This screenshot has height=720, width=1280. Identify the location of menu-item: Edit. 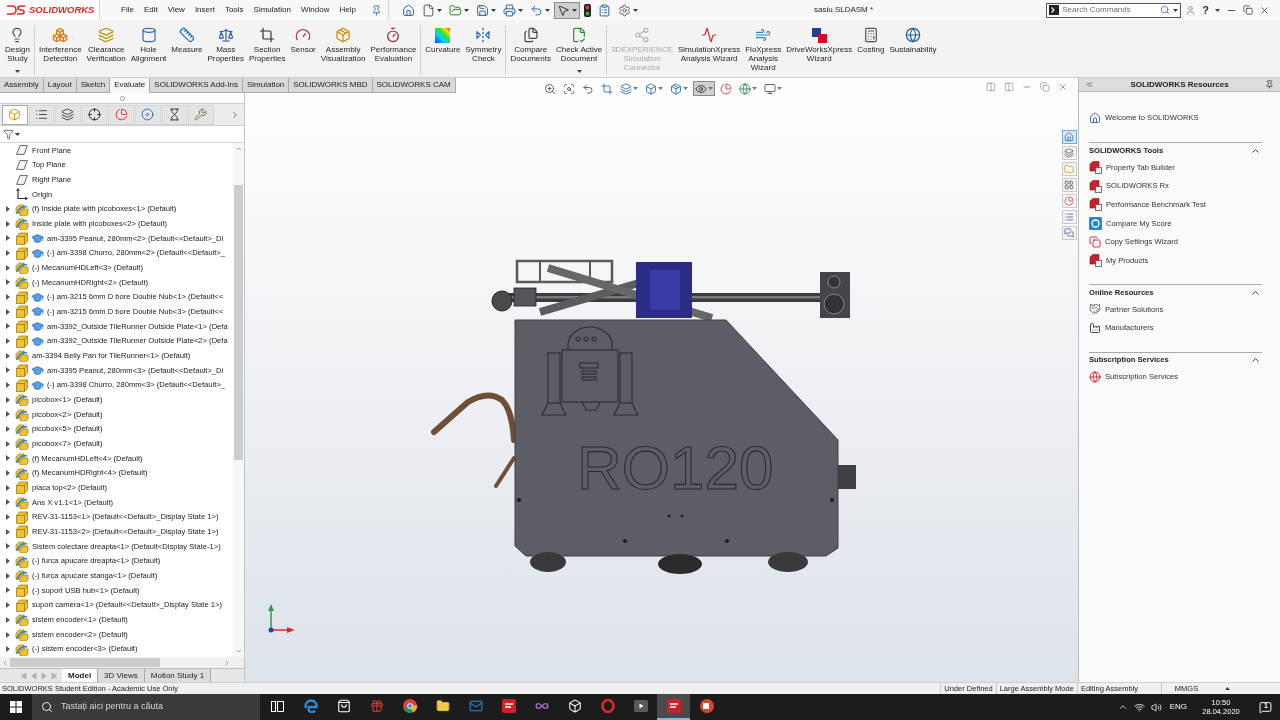
(150, 10).